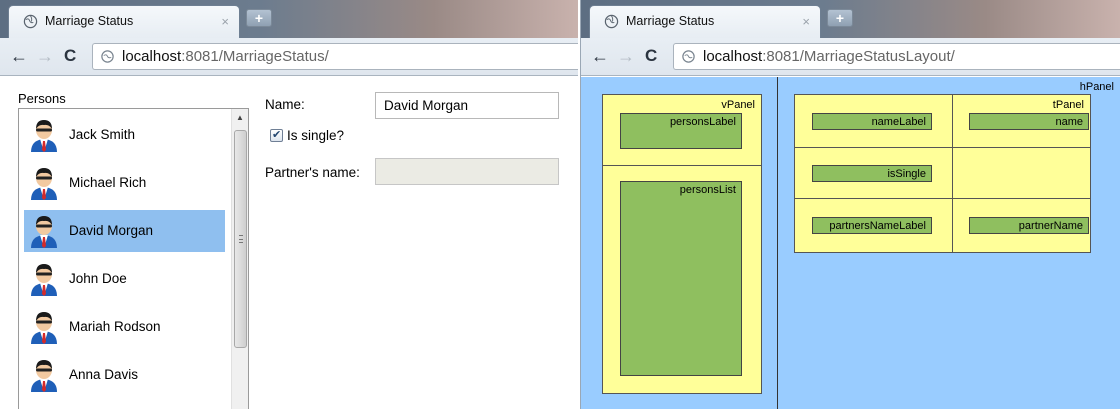 The width and height of the screenshot is (1120, 409). Describe the element at coordinates (702, 122) in the screenshot. I see `persons-label-widget: personsLabel` at that location.